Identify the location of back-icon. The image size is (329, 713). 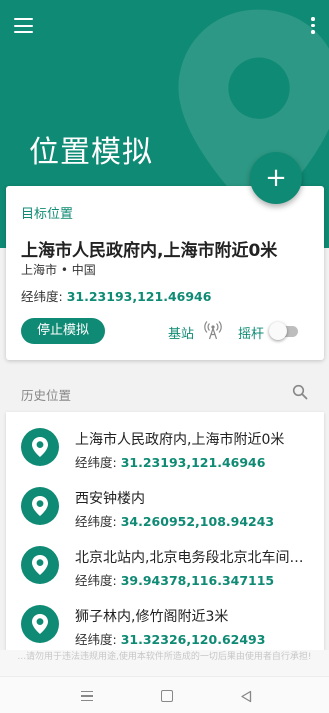
(246, 696).